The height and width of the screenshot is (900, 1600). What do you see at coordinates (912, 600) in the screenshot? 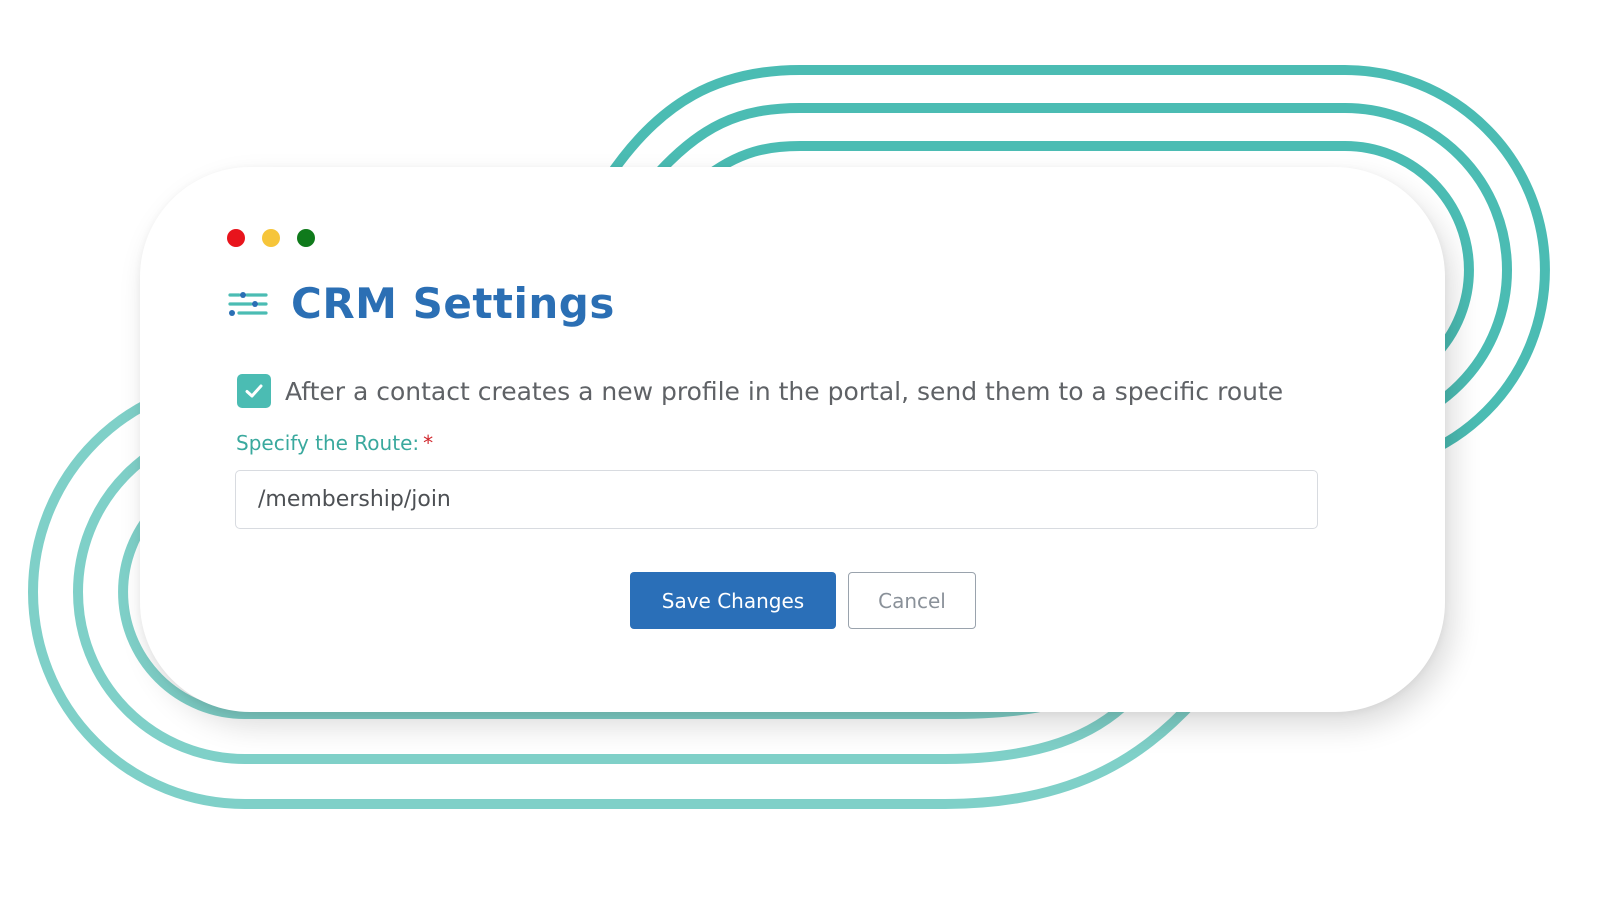
I see `cancel-button: Cancel` at bounding box center [912, 600].